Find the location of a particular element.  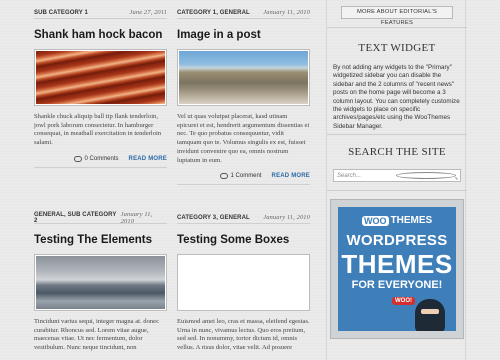

ad-headline-1: WORDPRESS is located at coordinates (397, 240).